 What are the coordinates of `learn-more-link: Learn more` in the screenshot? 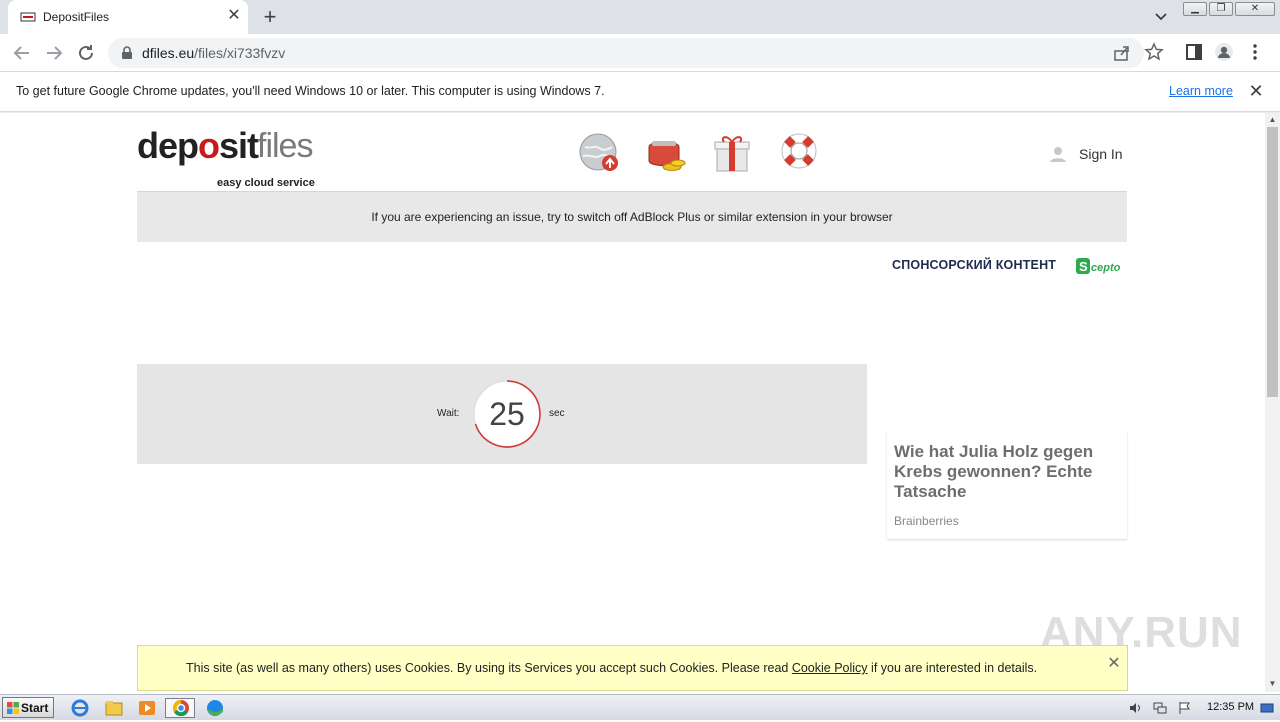 It's located at (1201, 91).